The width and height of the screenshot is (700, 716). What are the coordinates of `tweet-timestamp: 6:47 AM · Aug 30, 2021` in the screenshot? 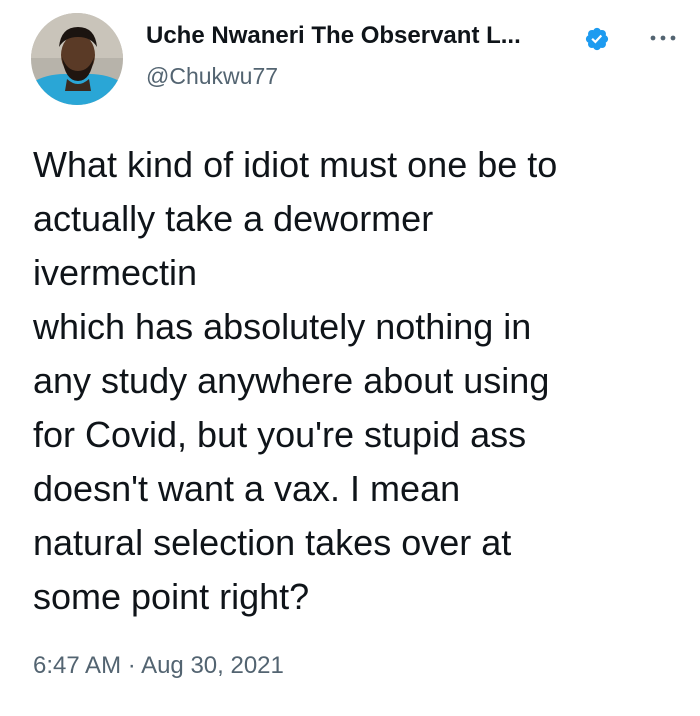 It's located at (158, 666).